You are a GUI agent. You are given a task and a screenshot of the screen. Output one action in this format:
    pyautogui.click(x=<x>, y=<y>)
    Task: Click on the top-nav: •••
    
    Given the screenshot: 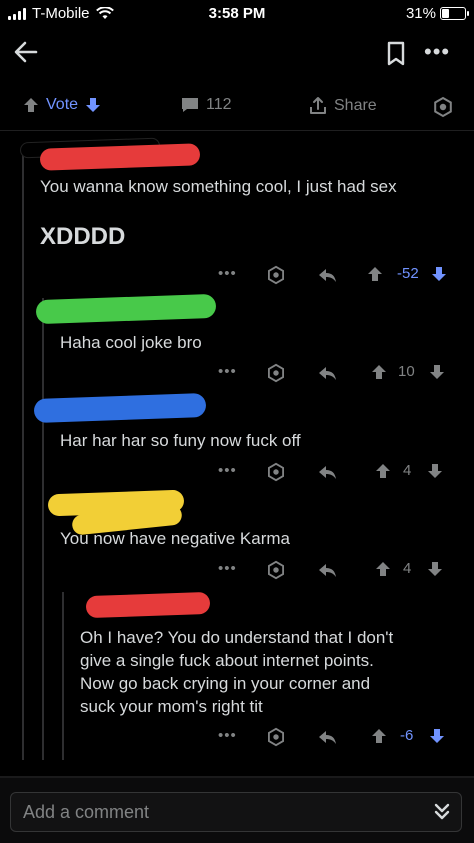 What is the action you would take?
    pyautogui.click(x=237, y=53)
    